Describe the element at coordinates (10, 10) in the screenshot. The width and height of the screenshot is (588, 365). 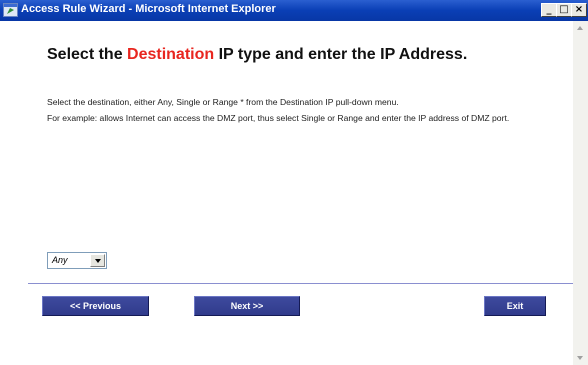
I see `ie-icon` at that location.